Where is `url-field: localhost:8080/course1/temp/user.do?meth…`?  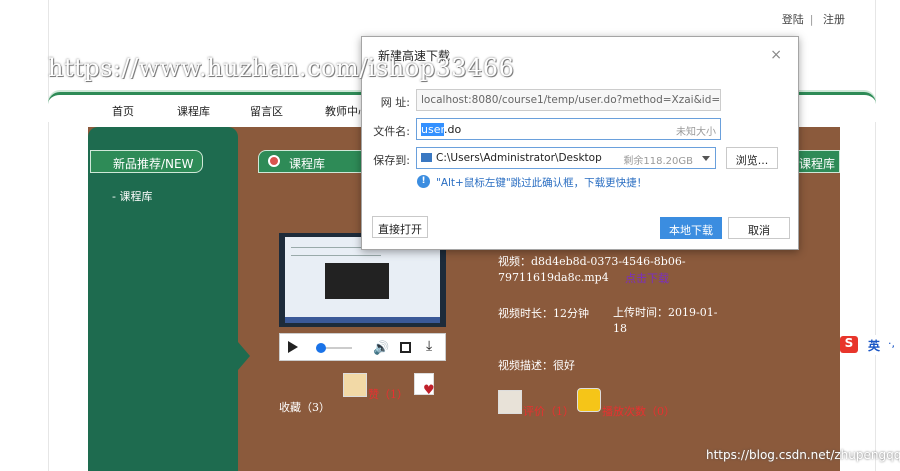
url-field: localhost:8080/course1/temp/user.do?meth… is located at coordinates (568, 100).